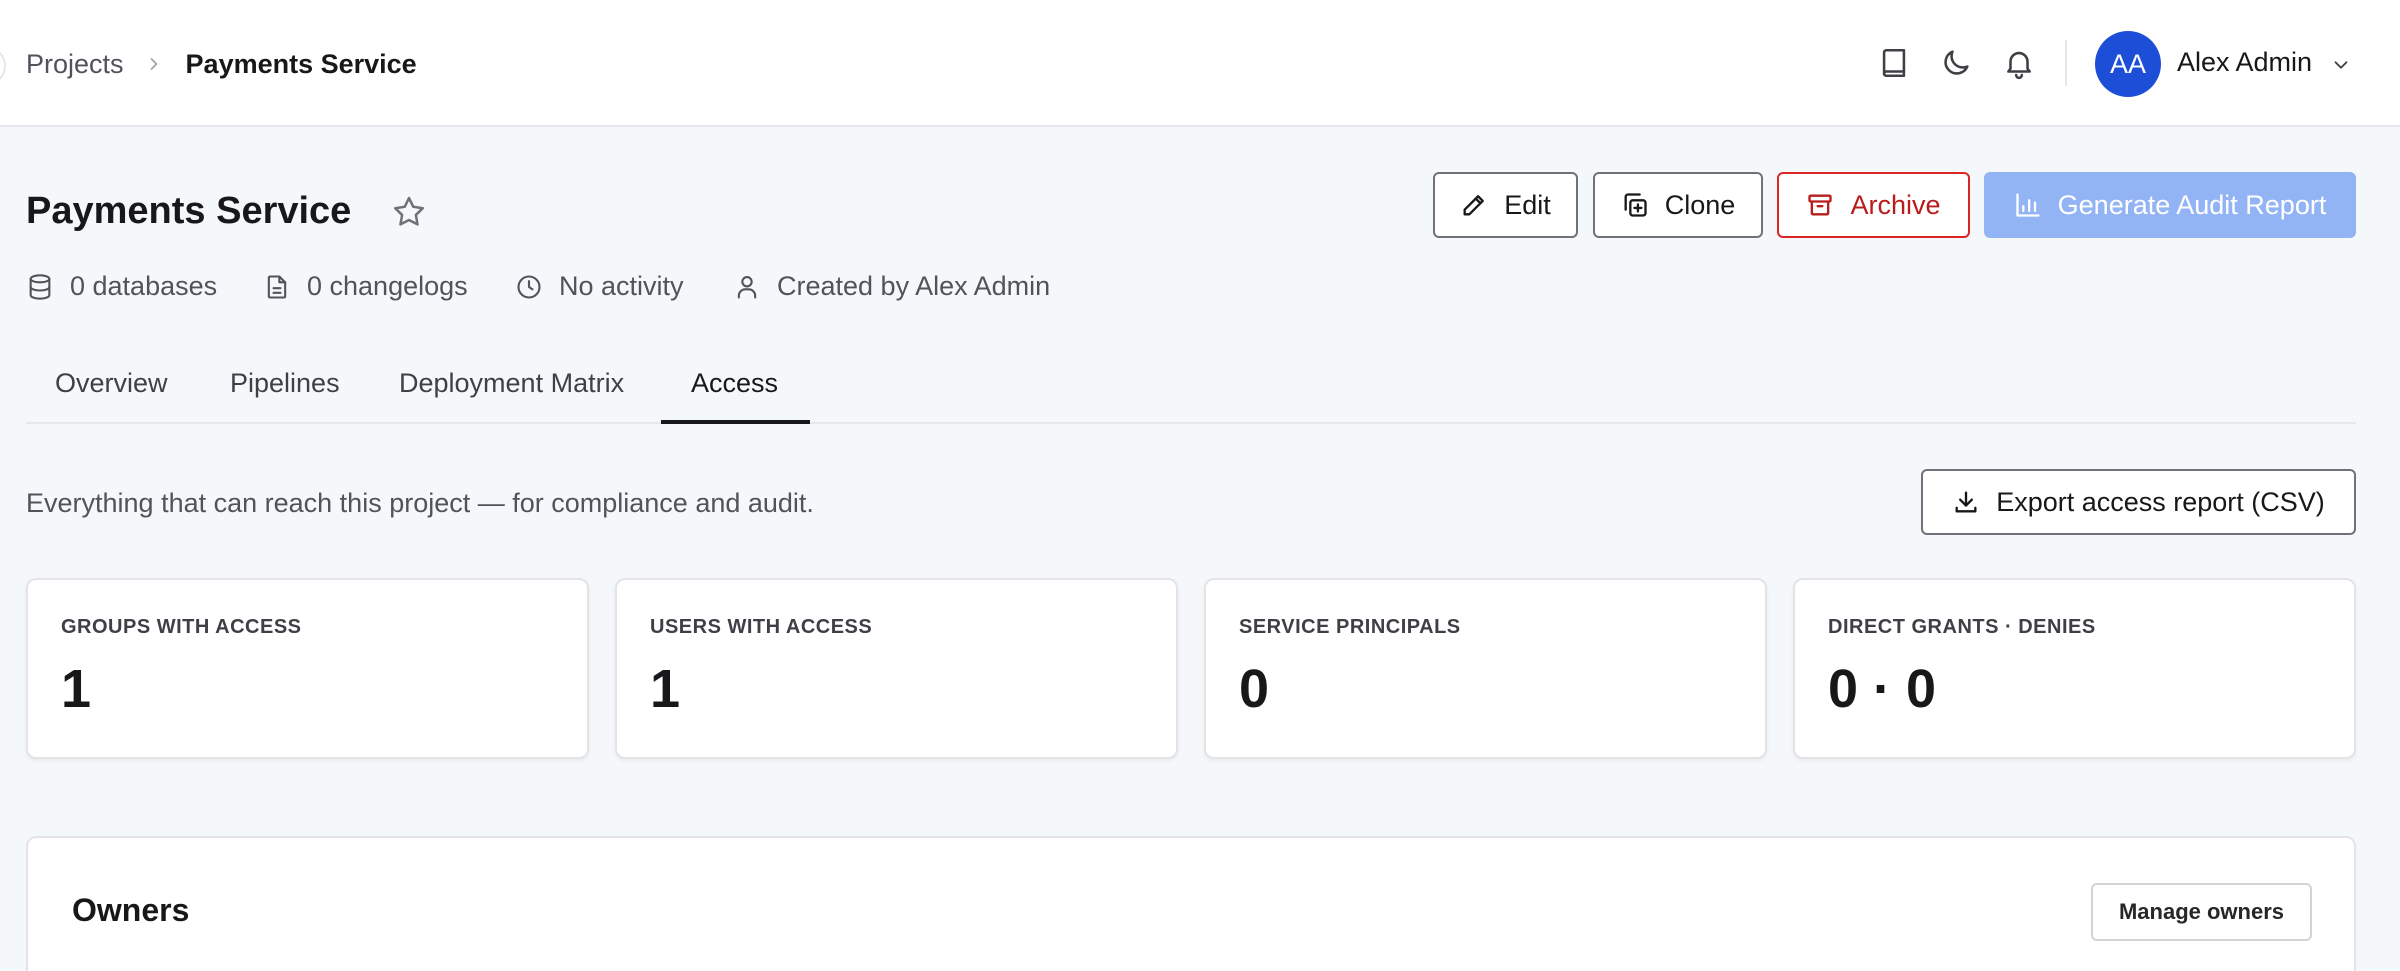 This screenshot has height=971, width=2400. I want to click on clone-button-label: Clone, so click(1700, 204).